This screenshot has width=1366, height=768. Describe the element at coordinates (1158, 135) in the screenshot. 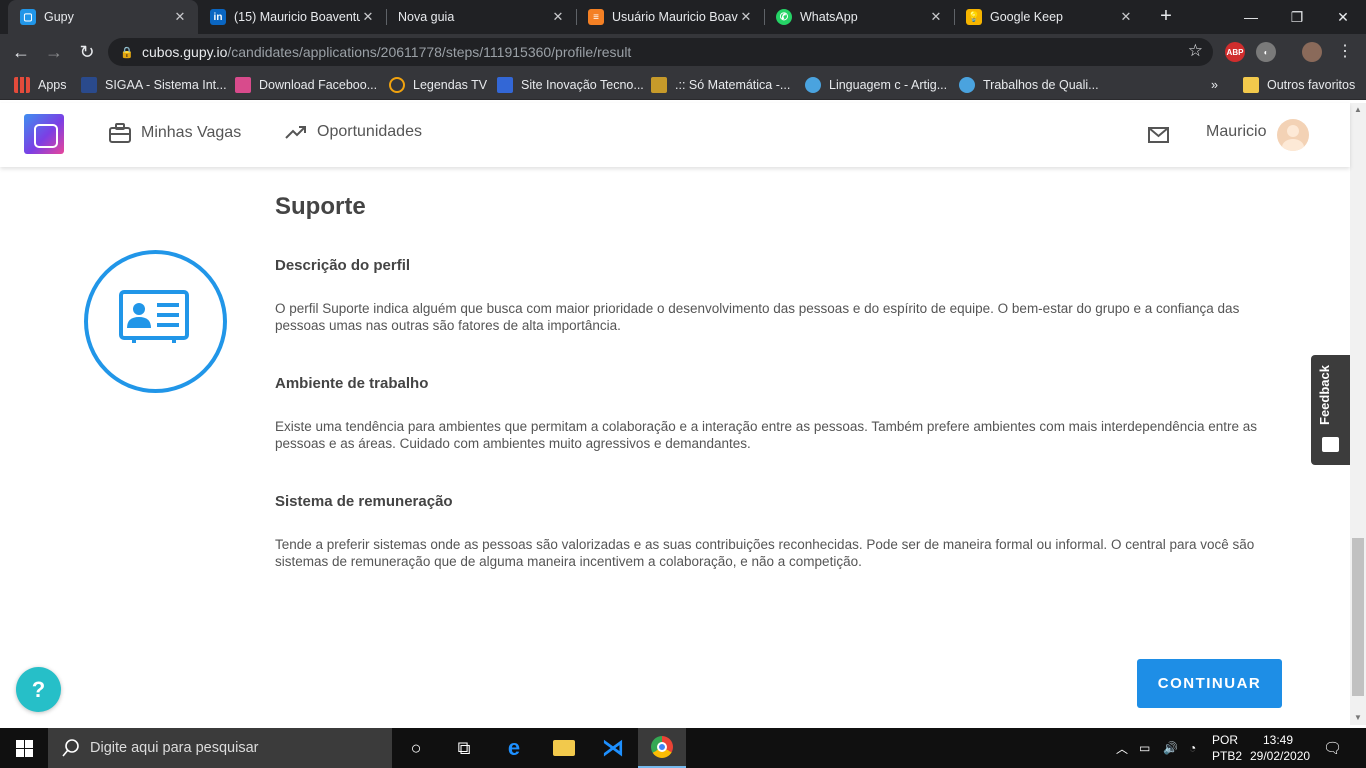

I see `mail-icon` at that location.